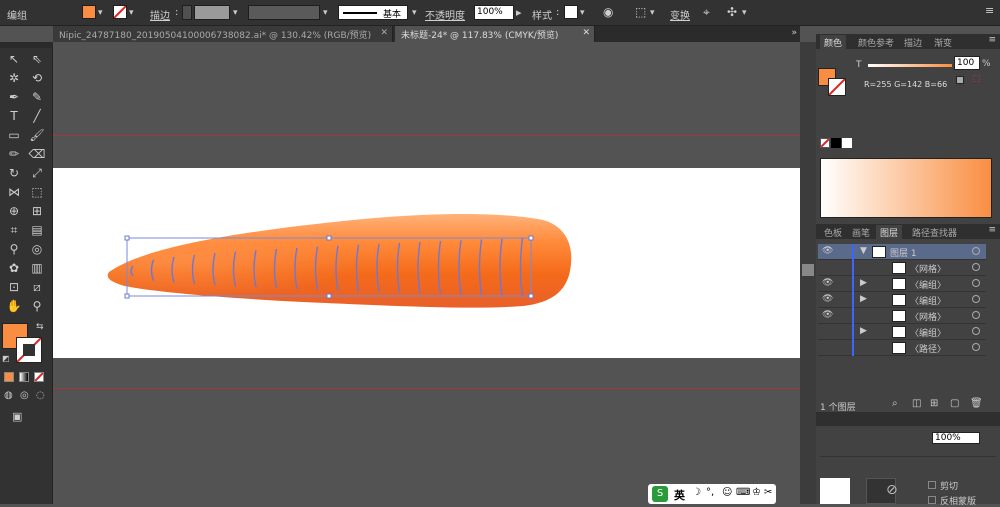 The image size is (1000, 507). What do you see at coordinates (794, 33) in the screenshot?
I see `tabs-overflow-icon: »` at bounding box center [794, 33].